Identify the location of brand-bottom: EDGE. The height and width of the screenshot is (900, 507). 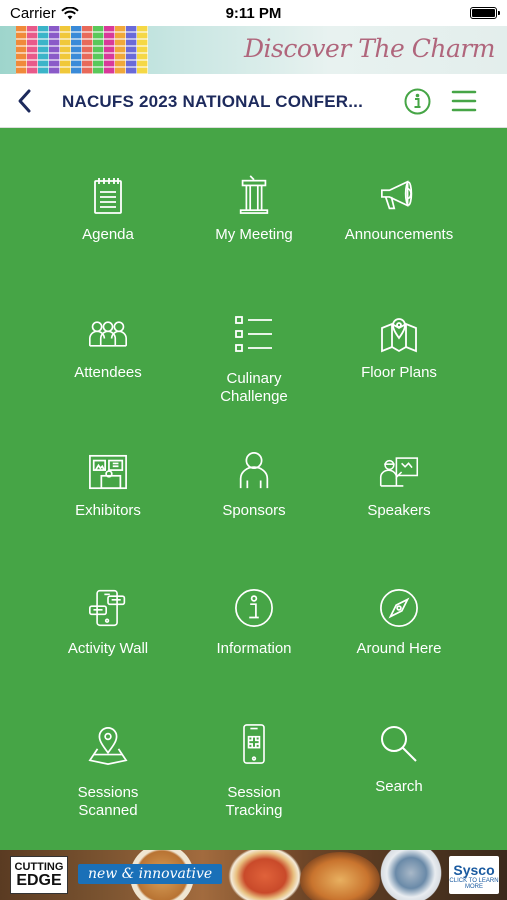
(39, 880).